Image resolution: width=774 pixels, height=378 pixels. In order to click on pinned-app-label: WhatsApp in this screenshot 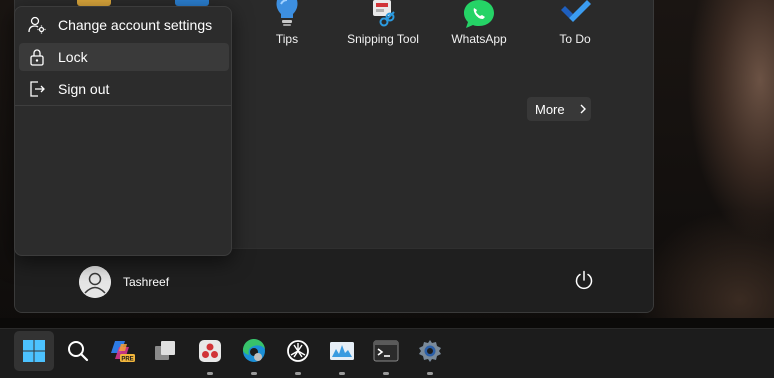, I will do `click(479, 39)`.